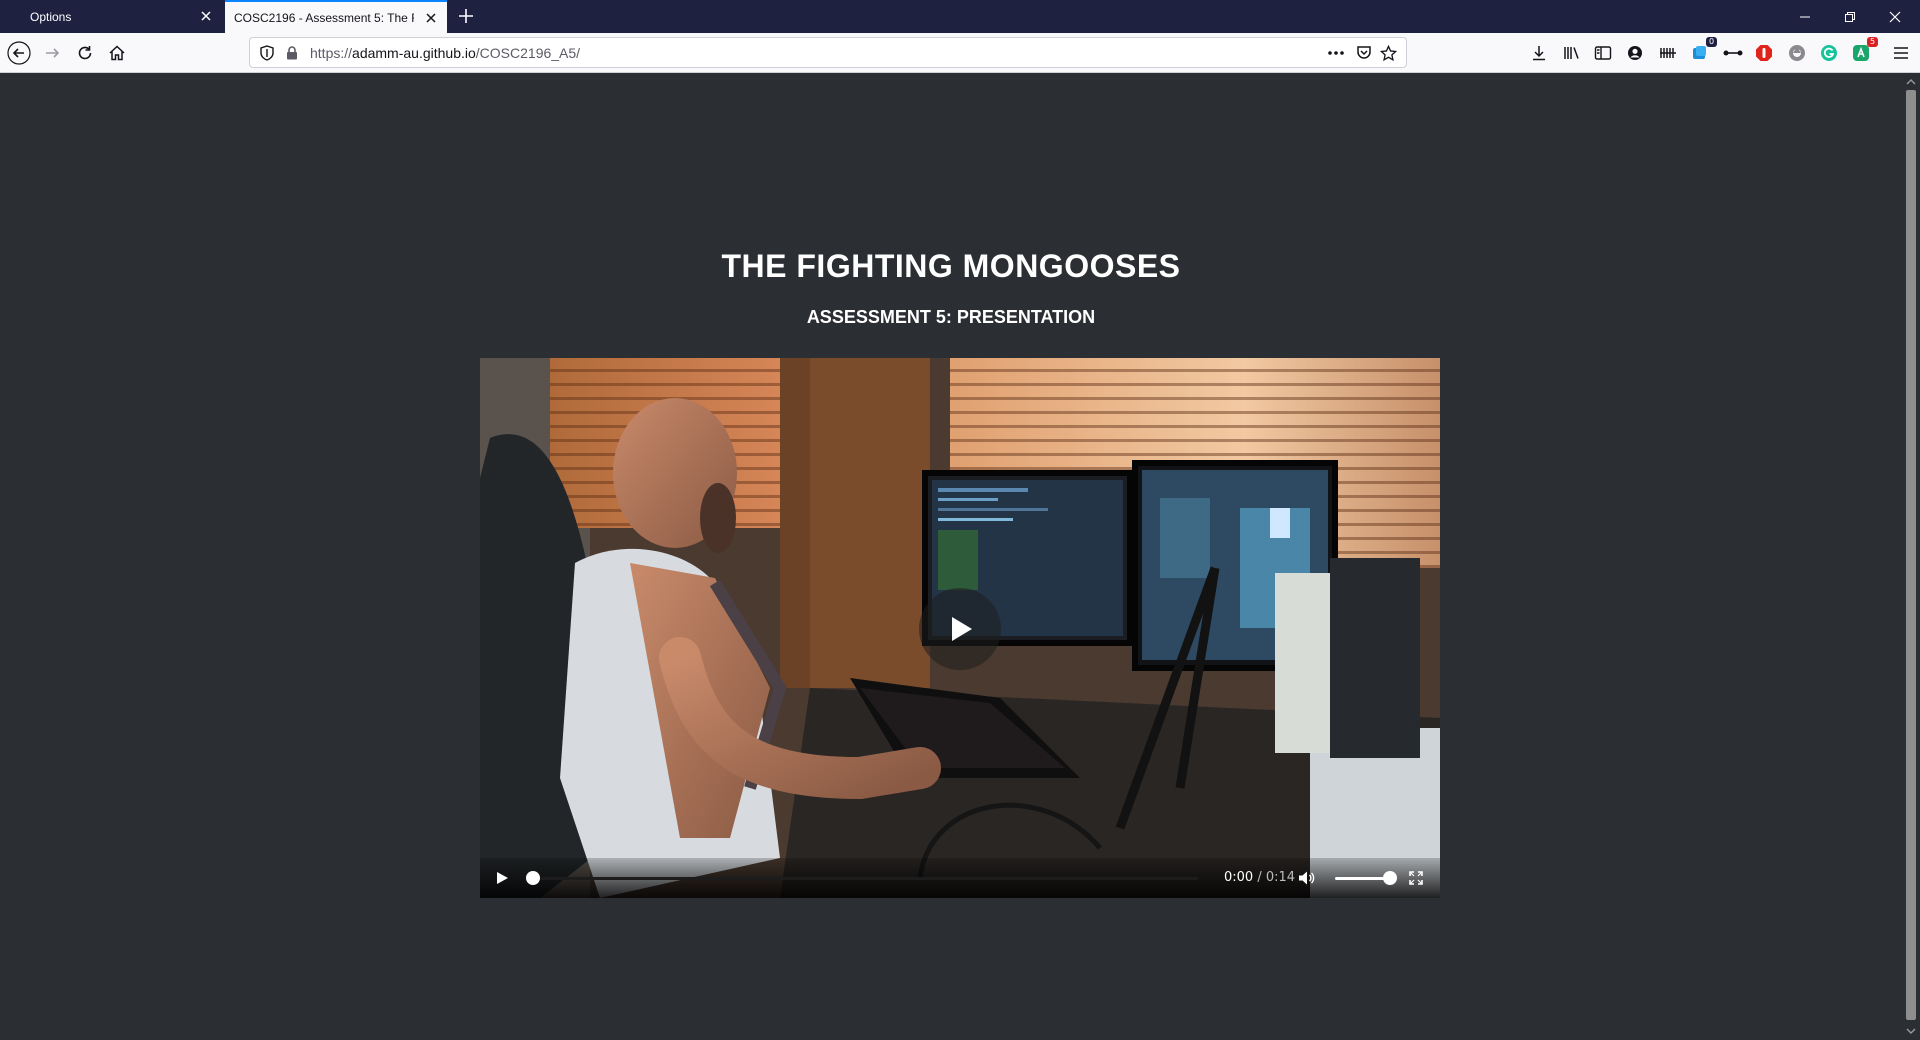 This screenshot has height=1040, width=1920. Describe the element at coordinates (1911, 82) in the screenshot. I see `scroll-up-icon` at that location.